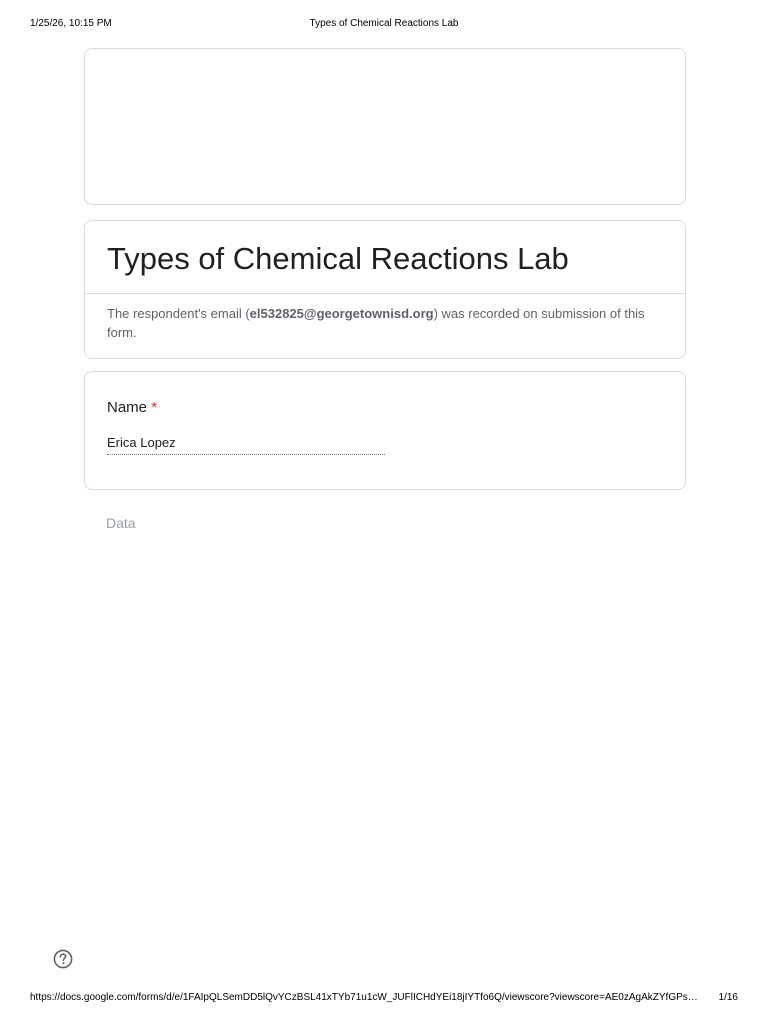 This screenshot has height=1024, width=768. Describe the element at coordinates (63, 959) in the screenshot. I see `help-circle-icon` at that location.